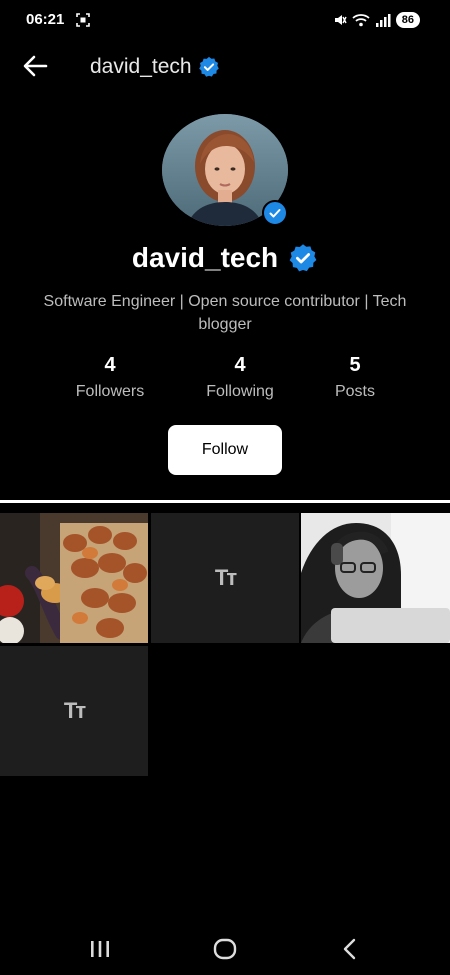 This screenshot has width=450, height=975. I want to click on posts-count: 5, so click(355, 365).